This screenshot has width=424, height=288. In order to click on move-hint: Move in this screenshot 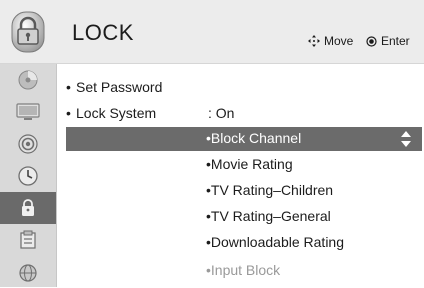, I will do `click(330, 41)`.